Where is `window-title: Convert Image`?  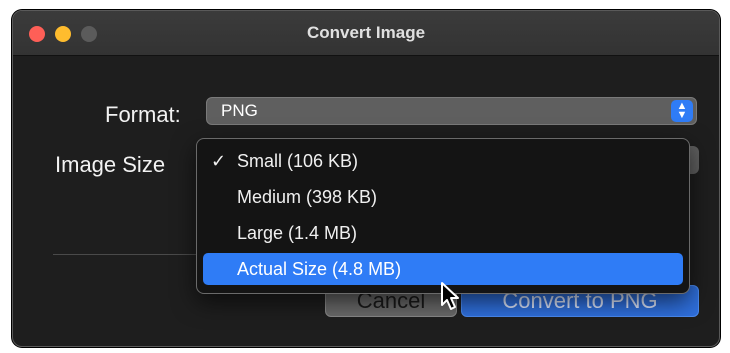
window-title: Convert Image is located at coordinates (366, 32).